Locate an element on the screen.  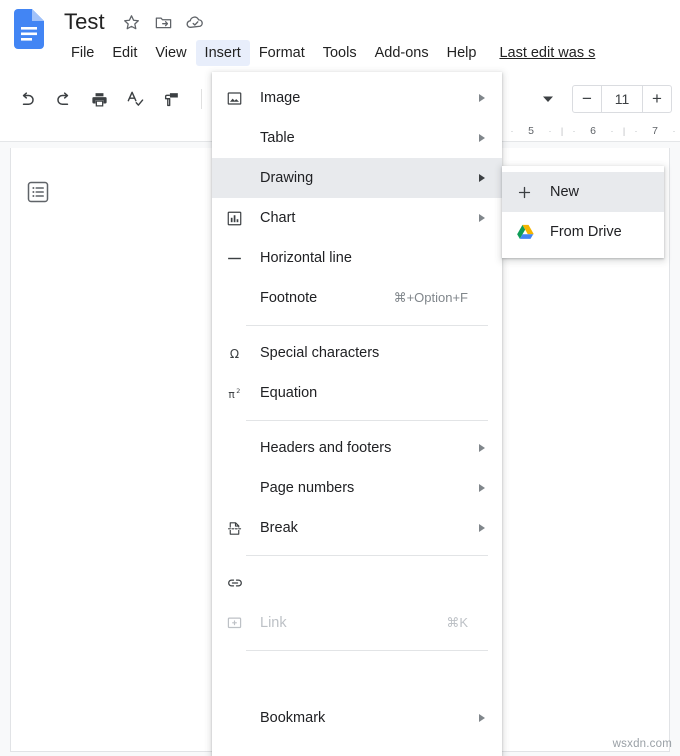
omega-icon: Ω is located at coordinates (243, 353).